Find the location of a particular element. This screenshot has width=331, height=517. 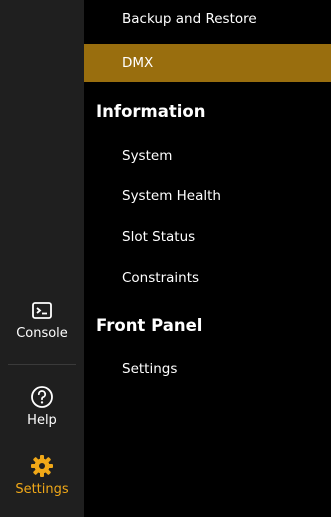

rail-divider is located at coordinates (42, 364).